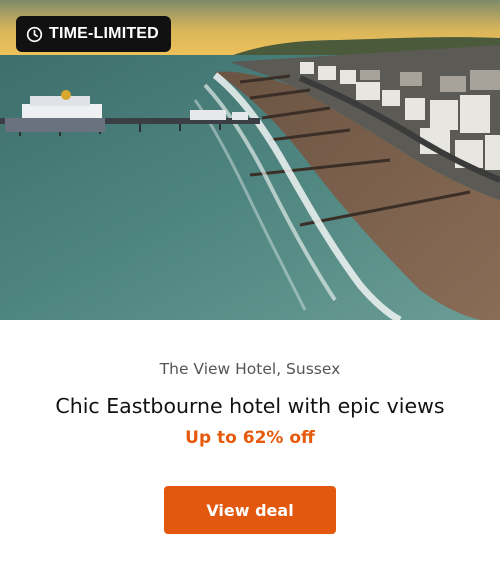 This screenshot has width=500, height=569. What do you see at coordinates (34, 34) in the screenshot?
I see `clock-icon` at bounding box center [34, 34].